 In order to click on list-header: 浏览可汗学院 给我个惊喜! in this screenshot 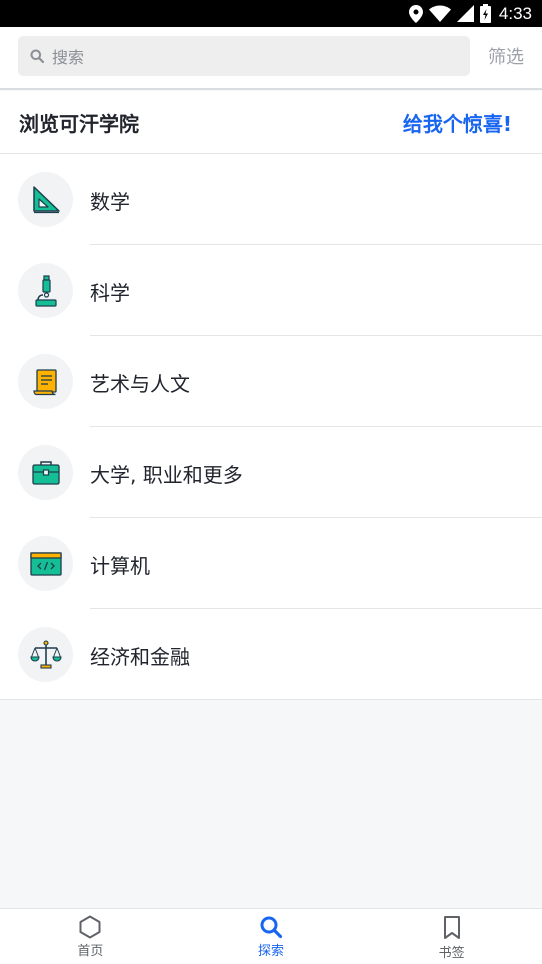, I will do `click(271, 122)`.